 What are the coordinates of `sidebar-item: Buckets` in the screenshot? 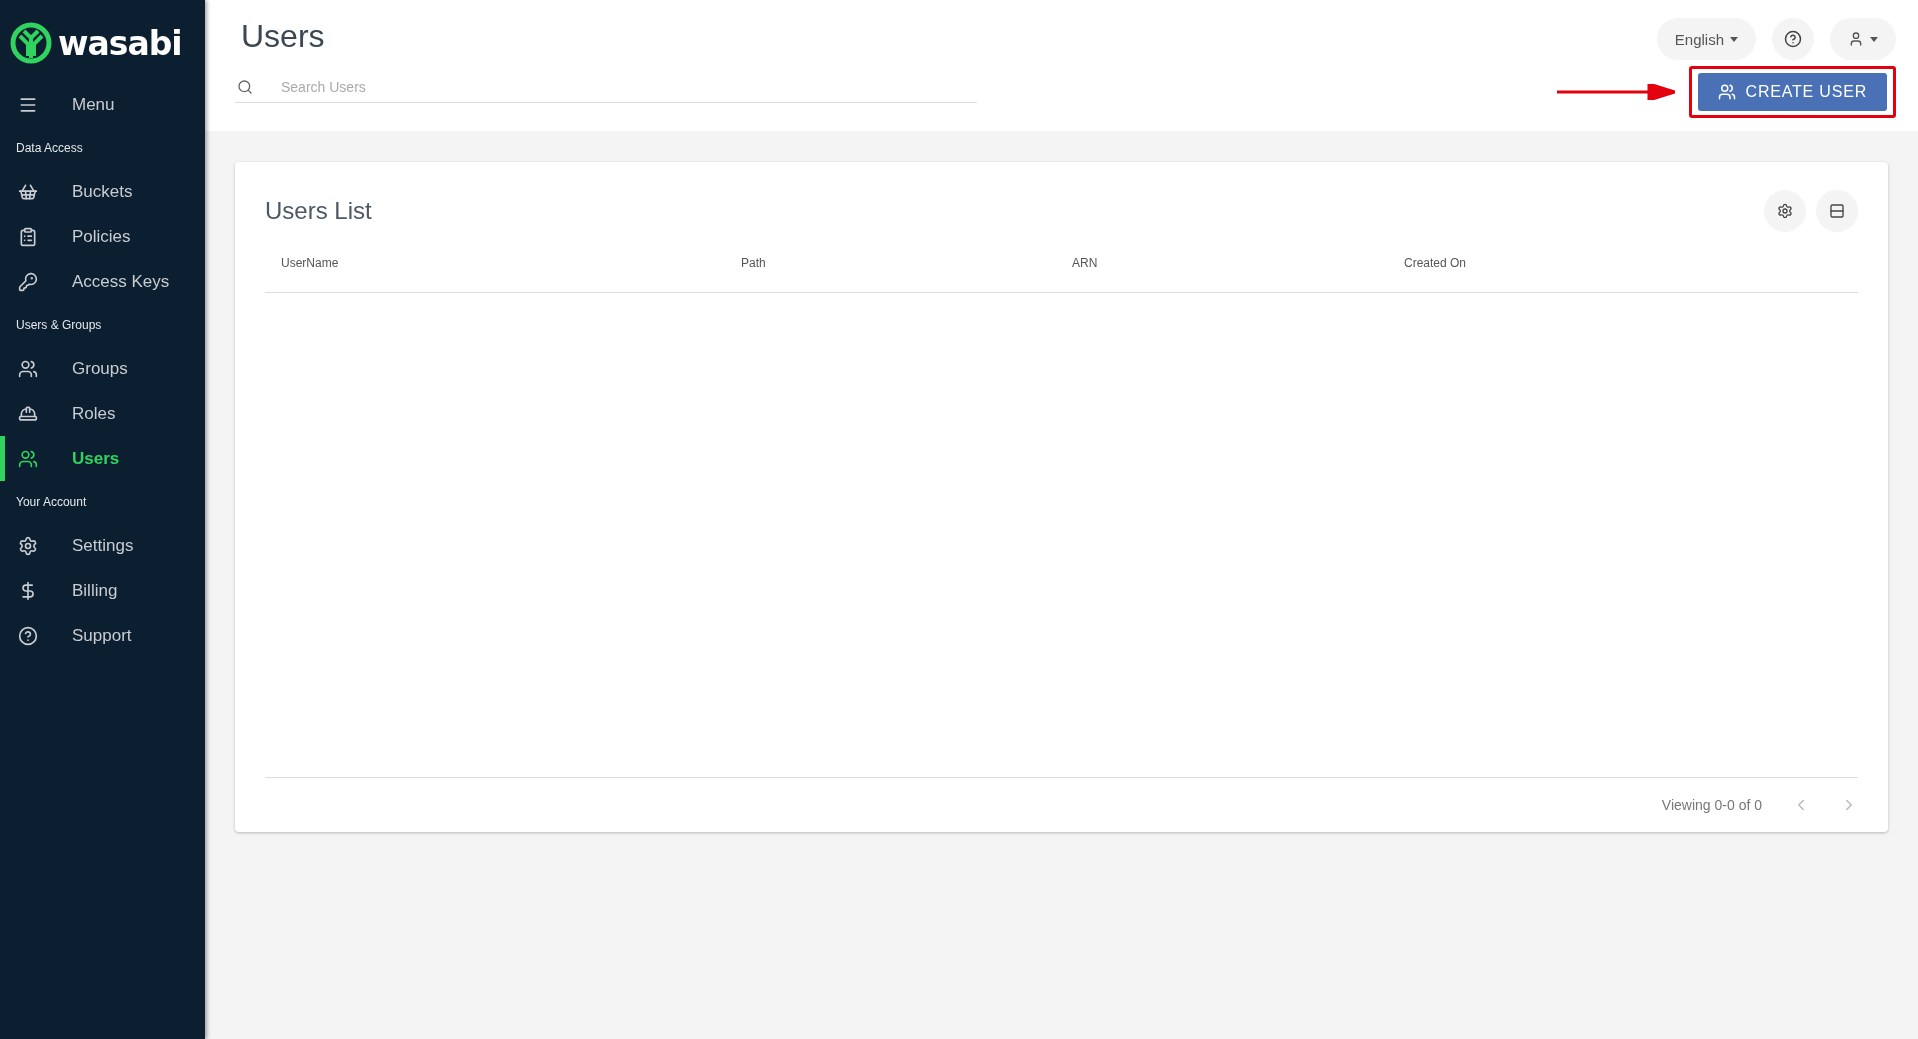 It's located at (102, 191).